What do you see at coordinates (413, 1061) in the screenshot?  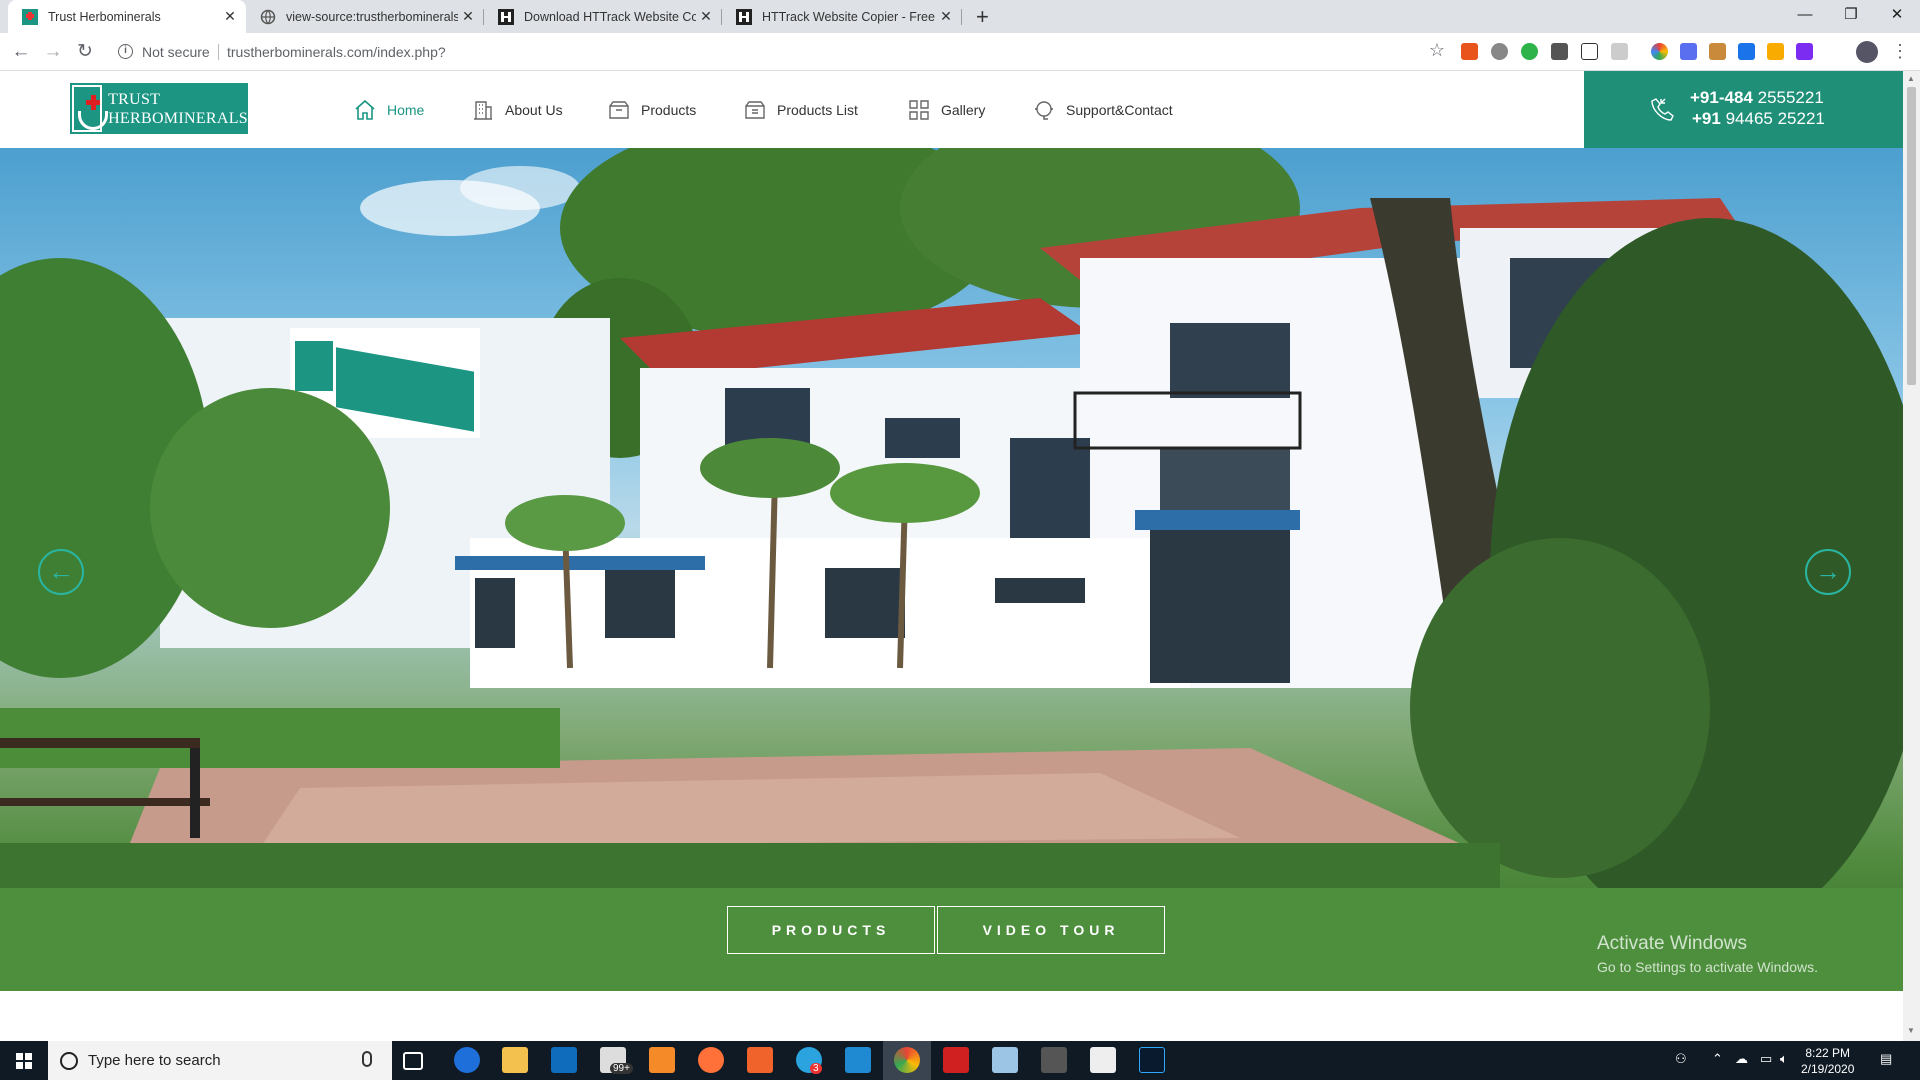 I see `task-view-icon` at bounding box center [413, 1061].